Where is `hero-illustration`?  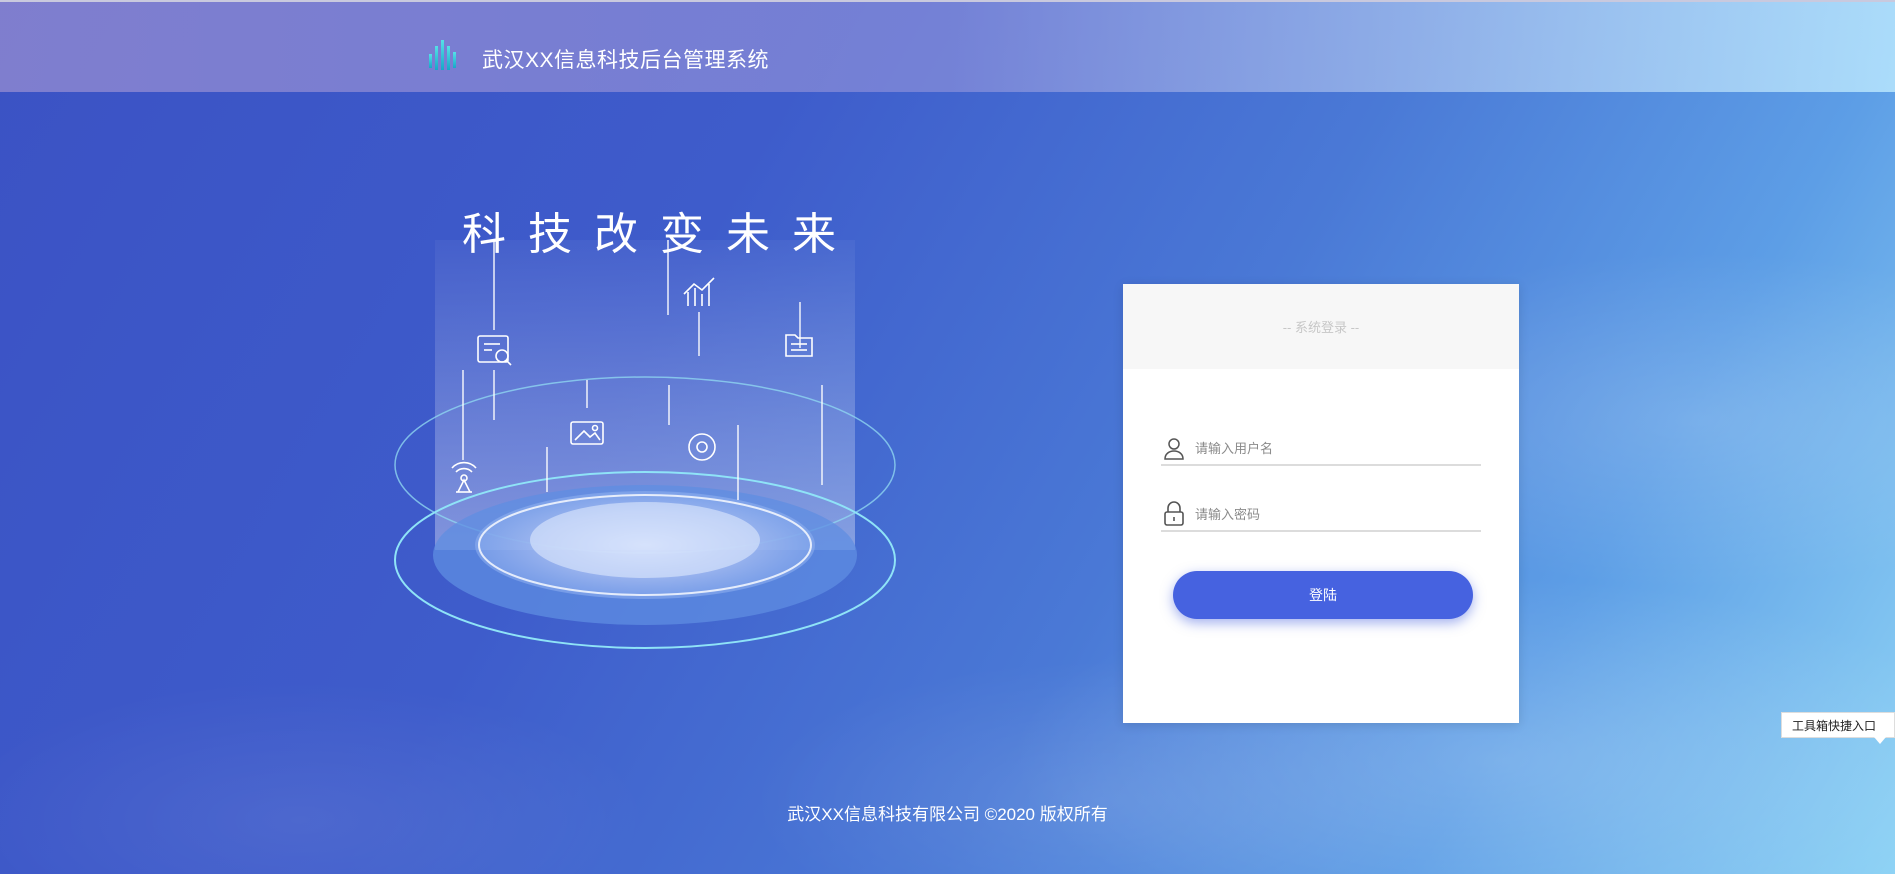
hero-illustration is located at coordinates (645, 444).